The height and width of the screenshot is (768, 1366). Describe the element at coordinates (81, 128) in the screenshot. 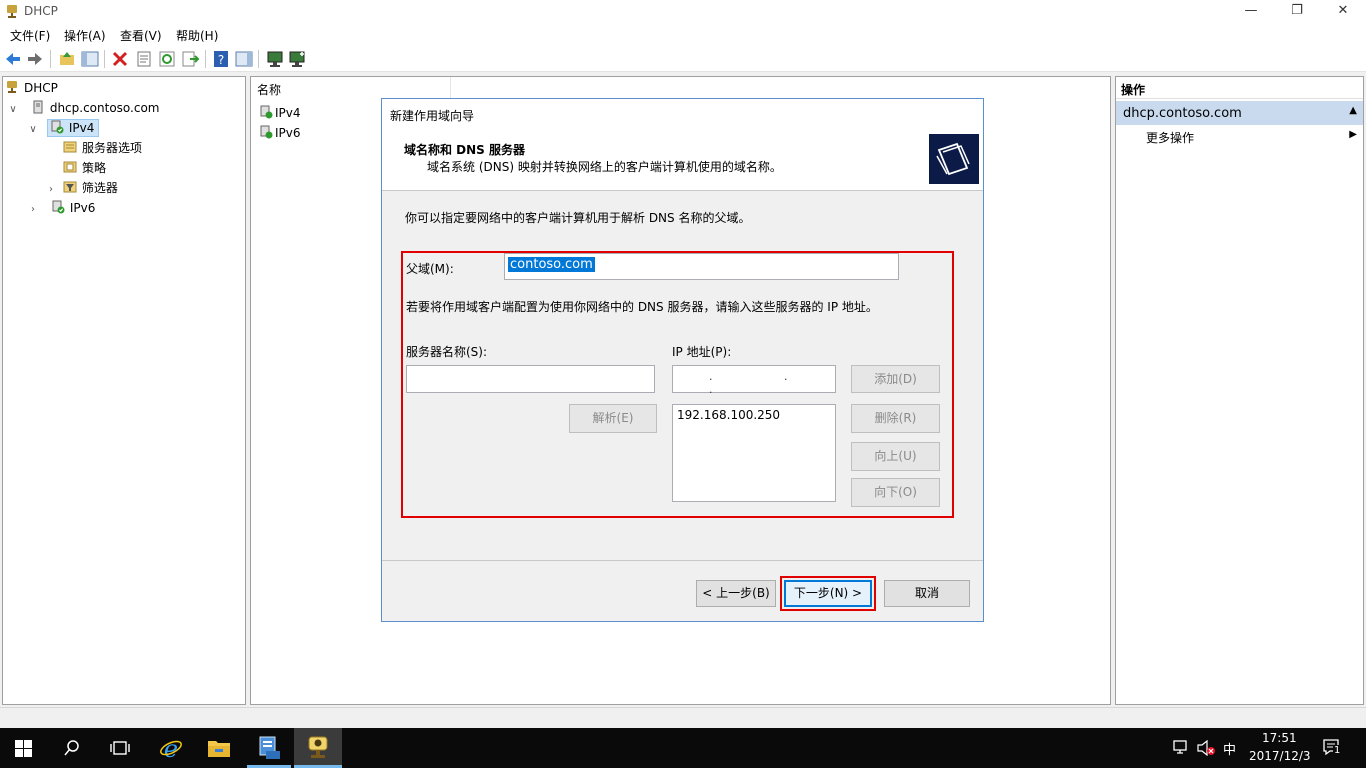

I see `tree-label-ipv4: IPv4` at that location.